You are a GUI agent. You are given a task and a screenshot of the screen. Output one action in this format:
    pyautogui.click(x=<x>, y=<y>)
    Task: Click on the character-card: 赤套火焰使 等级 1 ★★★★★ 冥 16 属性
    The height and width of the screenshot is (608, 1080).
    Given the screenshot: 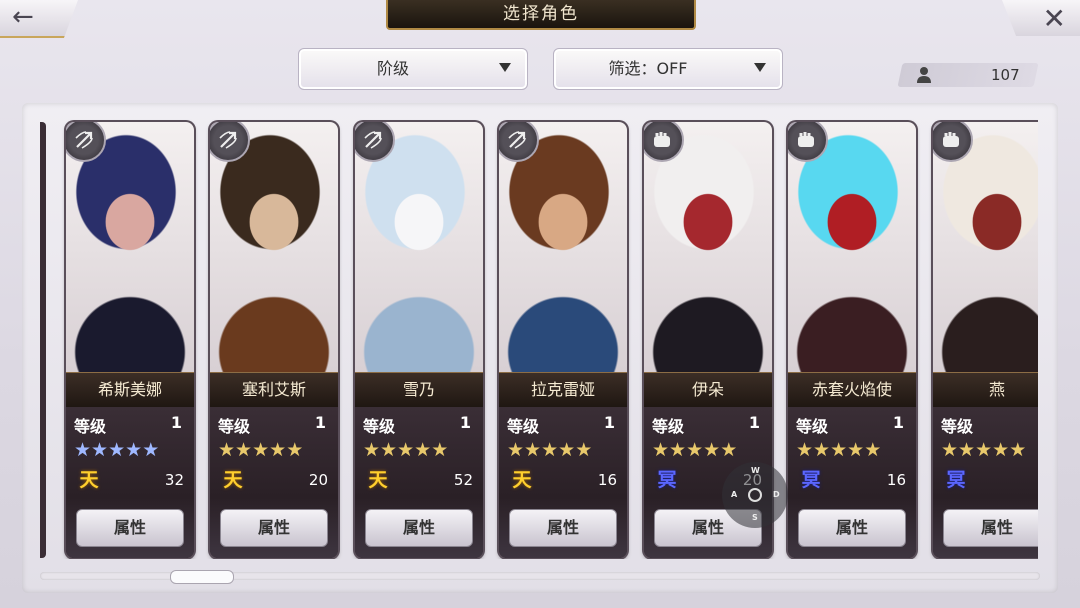 What is the action you would take?
    pyautogui.click(x=852, y=340)
    